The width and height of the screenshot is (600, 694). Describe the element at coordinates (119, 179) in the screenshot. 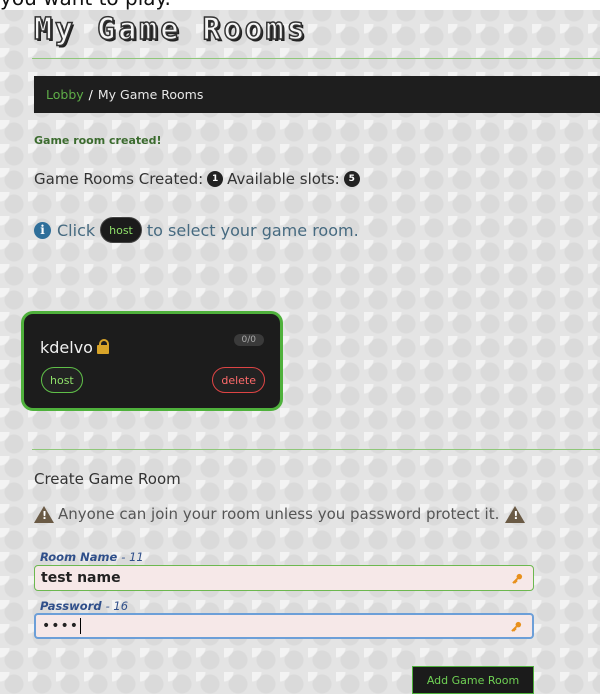

I see `rooms-created-label: Game Rooms Created:` at that location.